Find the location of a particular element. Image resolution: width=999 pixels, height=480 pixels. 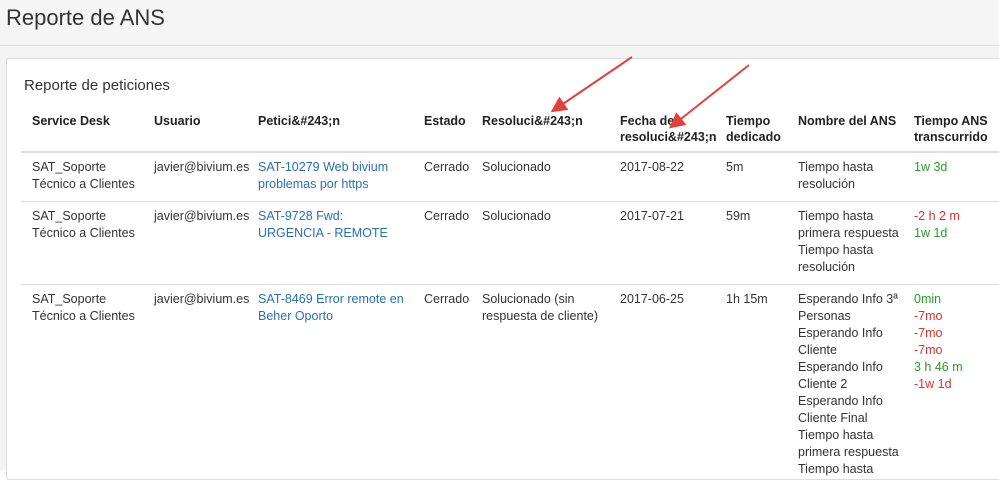

cell-tiempo-dedicado: 5m is located at coordinates (751, 177).